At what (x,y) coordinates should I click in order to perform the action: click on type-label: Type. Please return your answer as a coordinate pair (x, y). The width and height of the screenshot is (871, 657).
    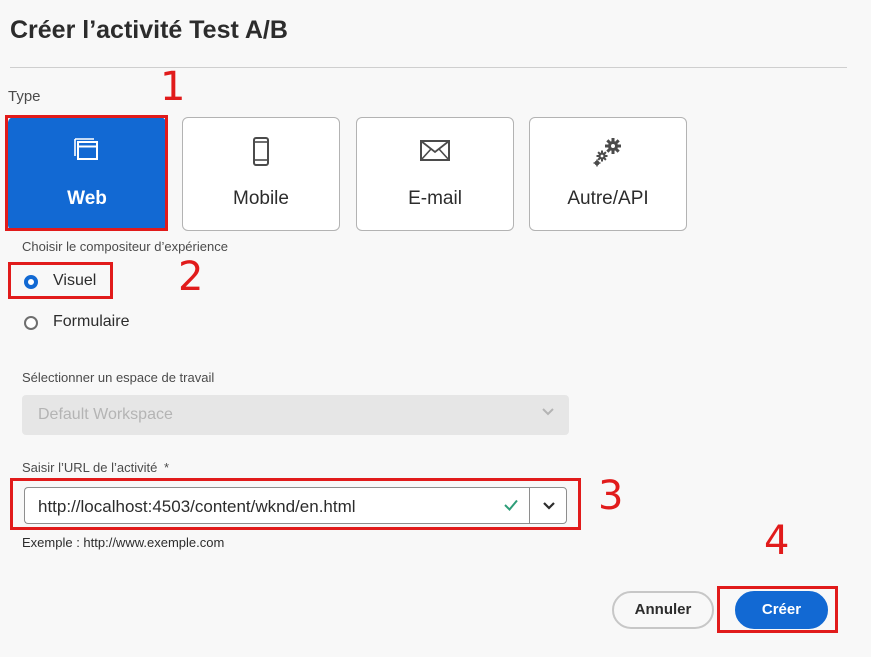
    Looking at the image, I should click on (24, 96).